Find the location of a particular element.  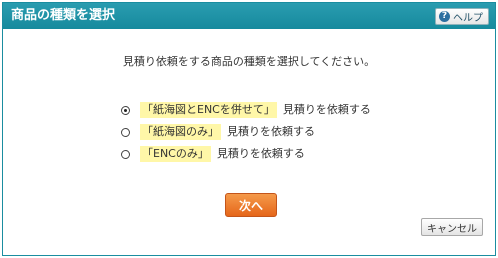

help-button: ? ヘルプ is located at coordinates (462, 16).